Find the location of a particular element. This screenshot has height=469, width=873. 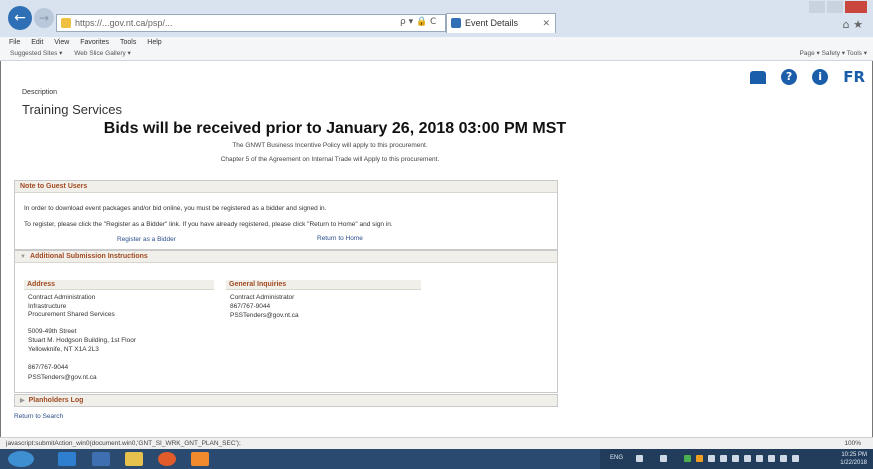

window-controls is located at coordinates (837, 9).